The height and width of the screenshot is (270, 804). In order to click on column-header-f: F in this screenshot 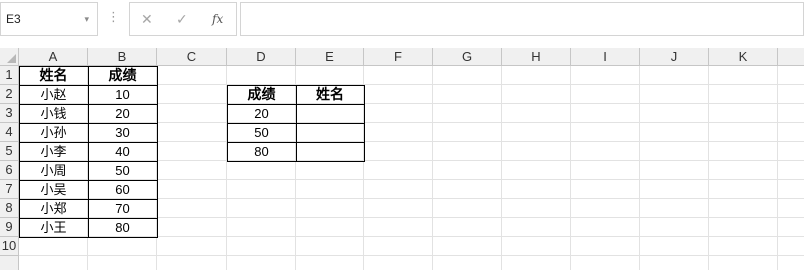, I will do `click(398, 57)`.